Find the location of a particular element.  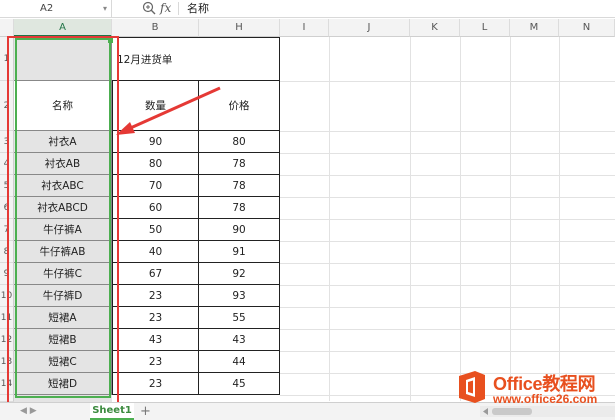

row-header-7: 7 is located at coordinates (7, 230).